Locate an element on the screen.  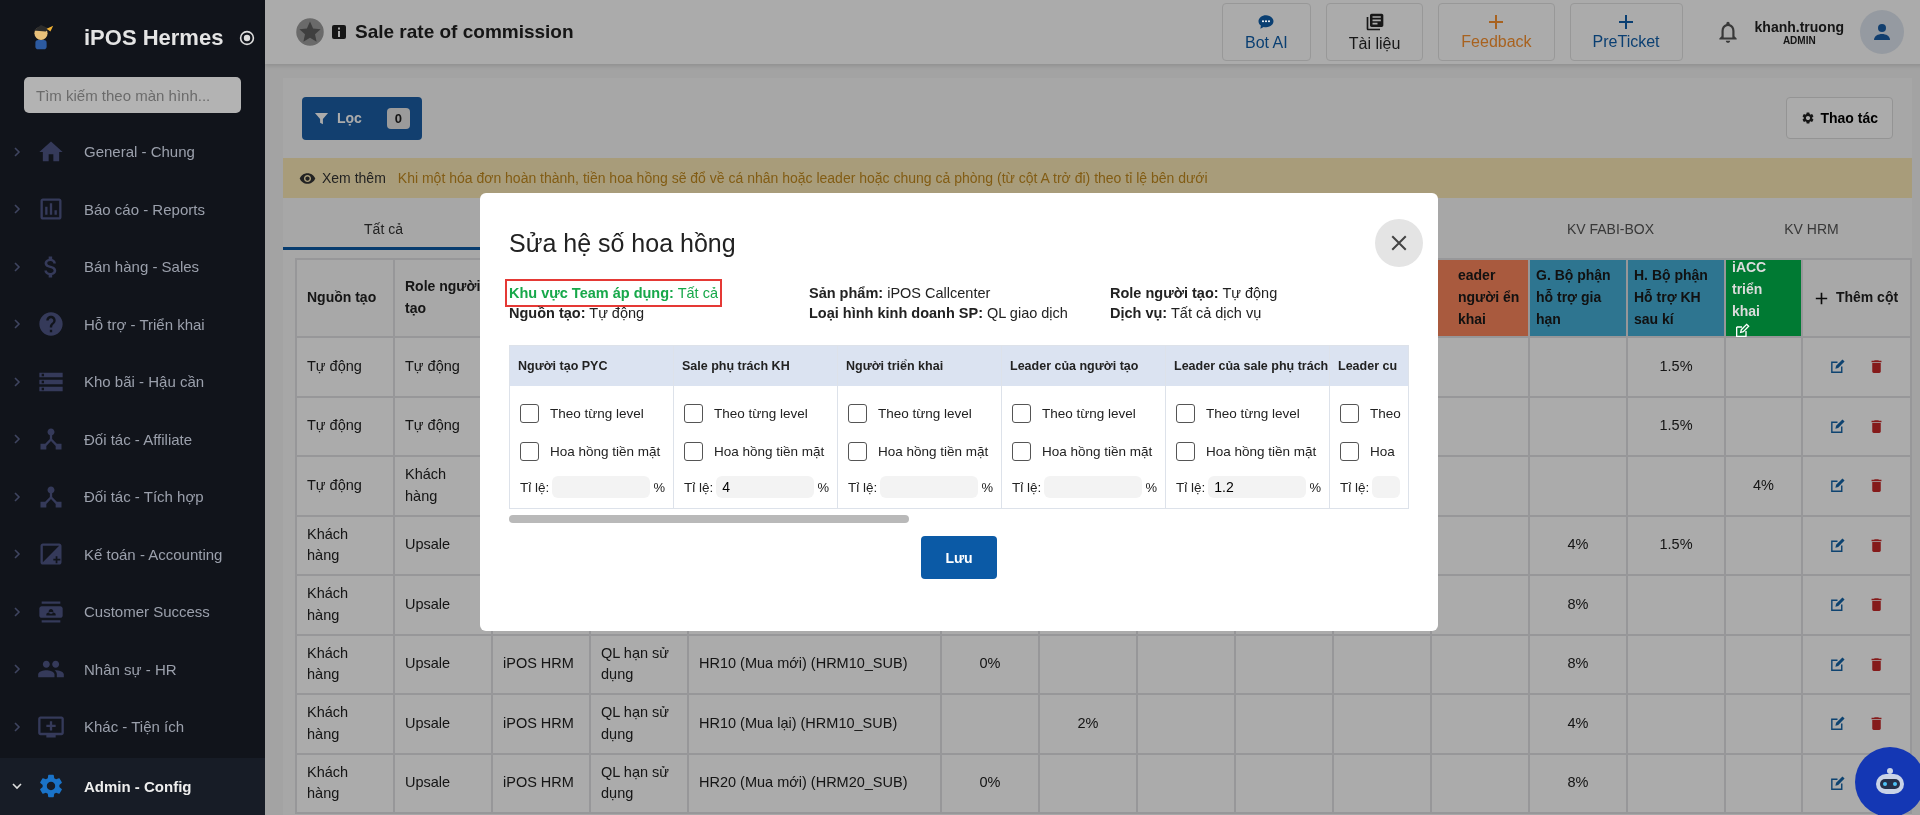
table-cell: HR20 (Mua mới) (HRM20_SUB) is located at coordinates (814, 783).